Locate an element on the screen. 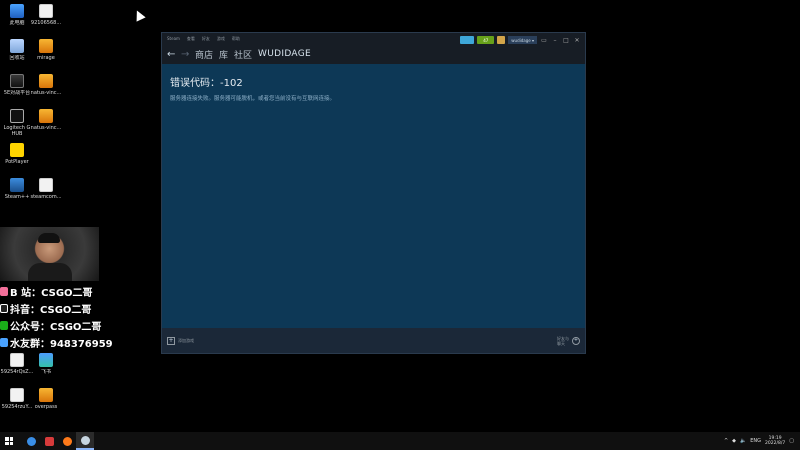 Image resolution: width=800 pixels, height=450 pixels. broadcast-button is located at coordinates (467, 40).